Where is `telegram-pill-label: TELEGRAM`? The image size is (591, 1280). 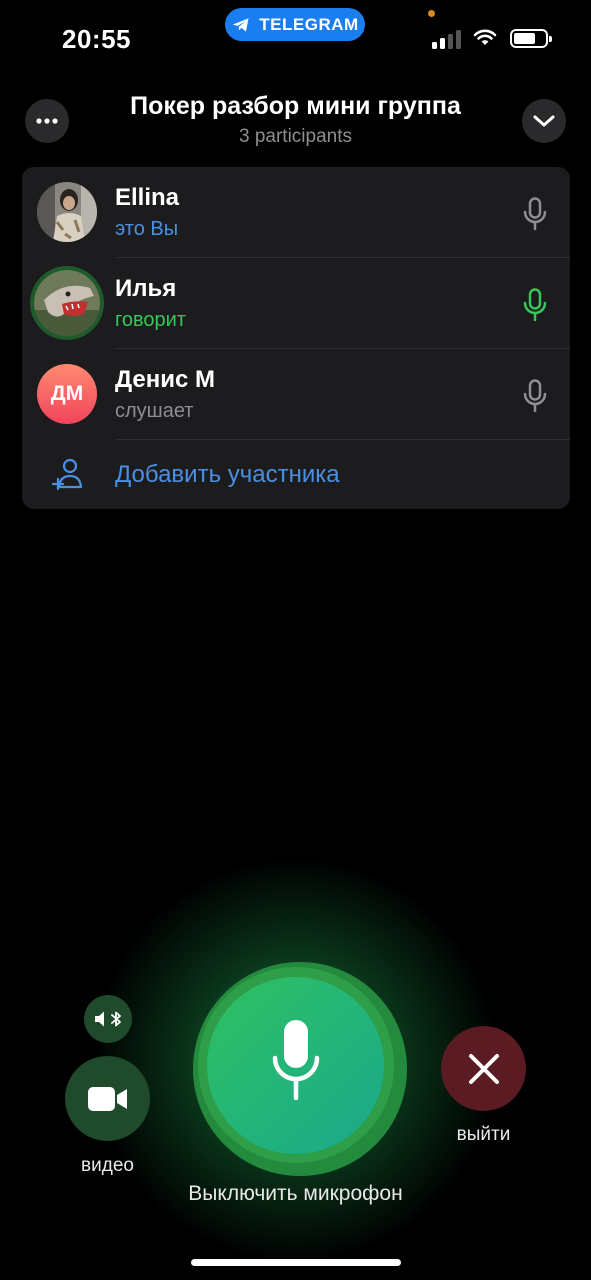 telegram-pill-label: TELEGRAM is located at coordinates (309, 24).